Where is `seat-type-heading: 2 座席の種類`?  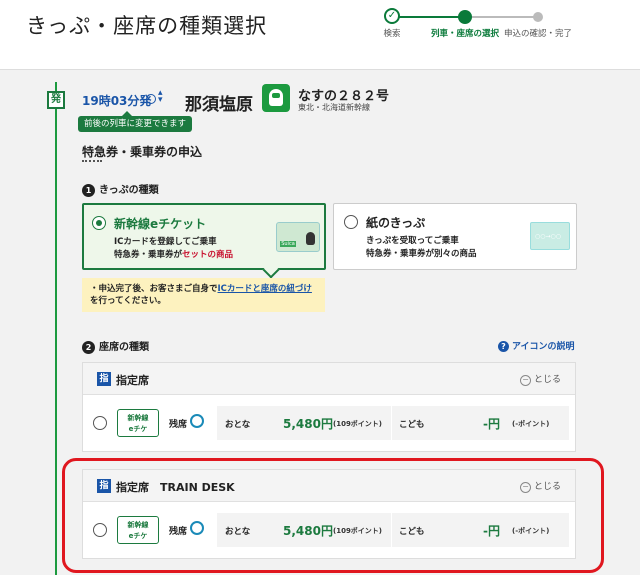 seat-type-heading: 2 座席の種類 is located at coordinates (115, 346).